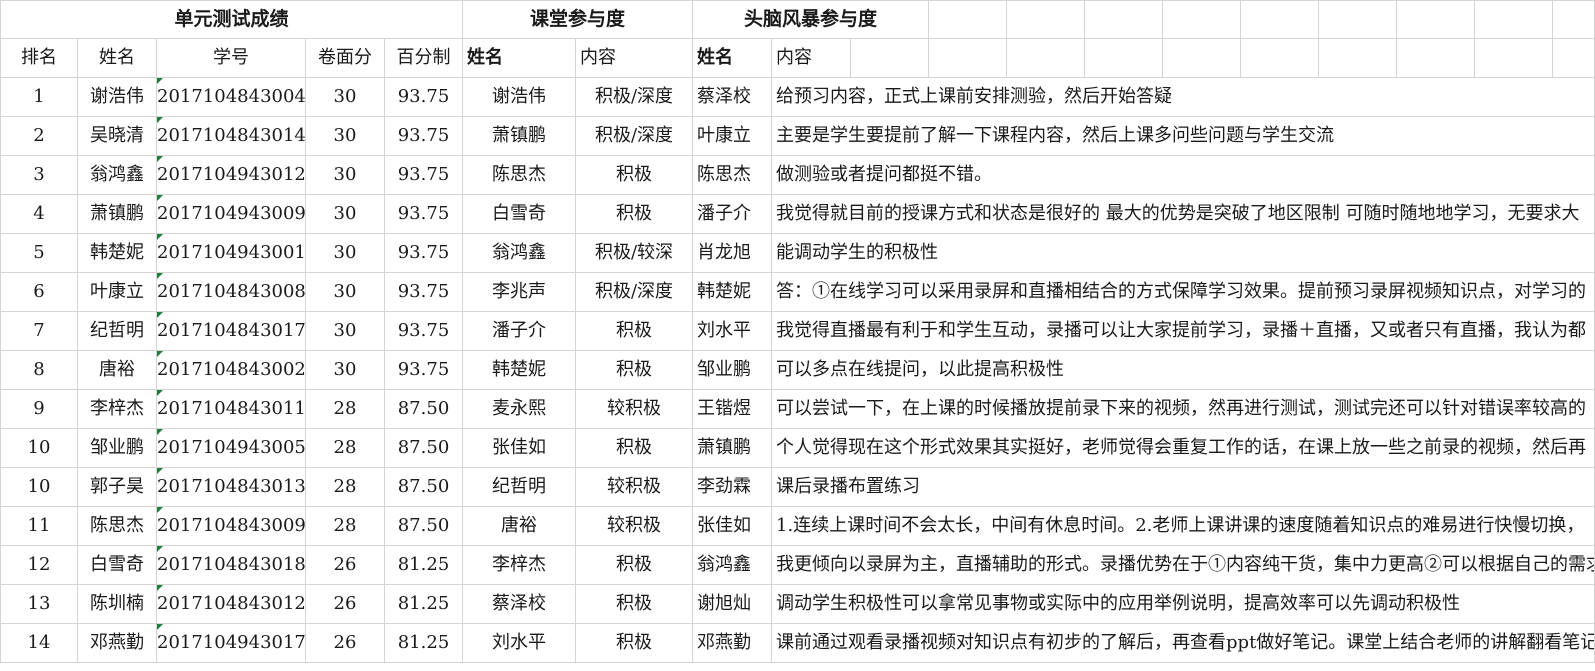  Describe the element at coordinates (231, 448) in the screenshot. I see `student-id-cell: 2017104943005` at that location.